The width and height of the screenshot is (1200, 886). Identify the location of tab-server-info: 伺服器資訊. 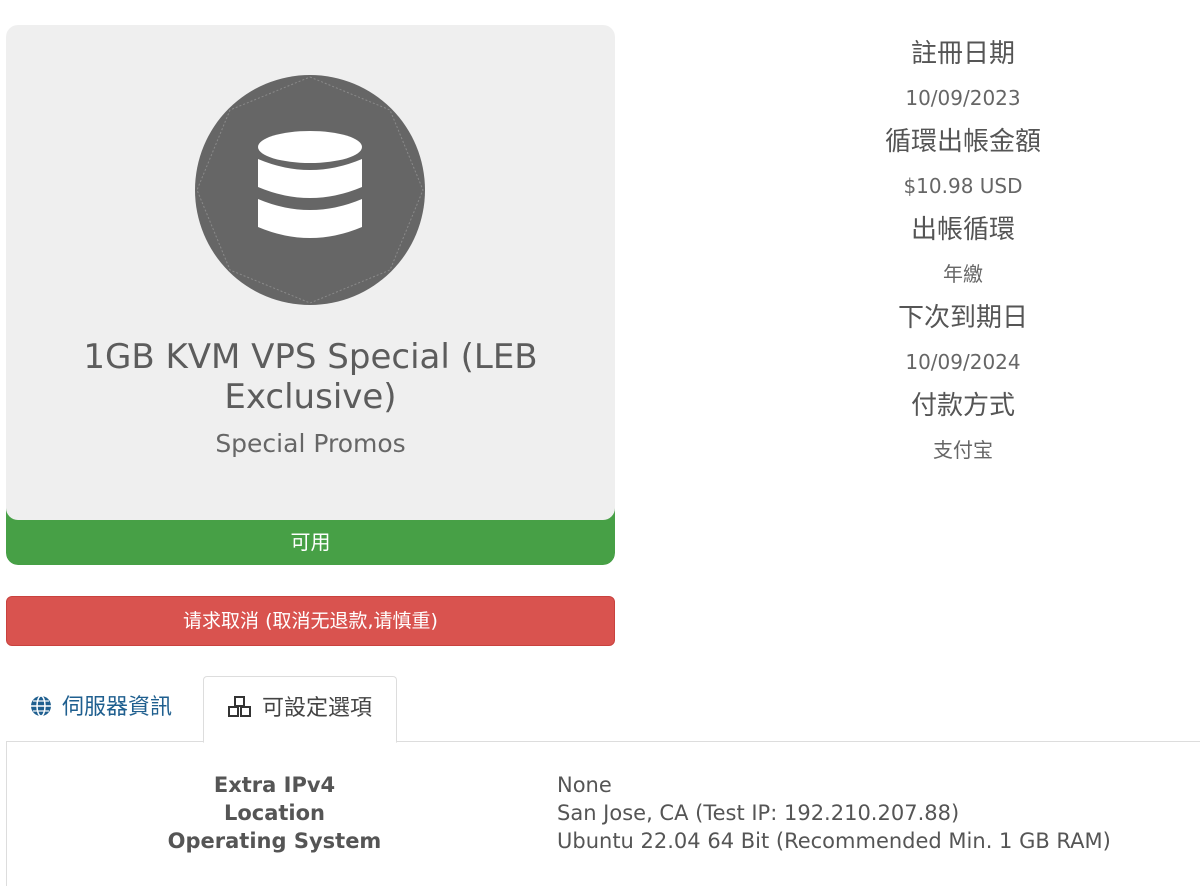
(101, 708).